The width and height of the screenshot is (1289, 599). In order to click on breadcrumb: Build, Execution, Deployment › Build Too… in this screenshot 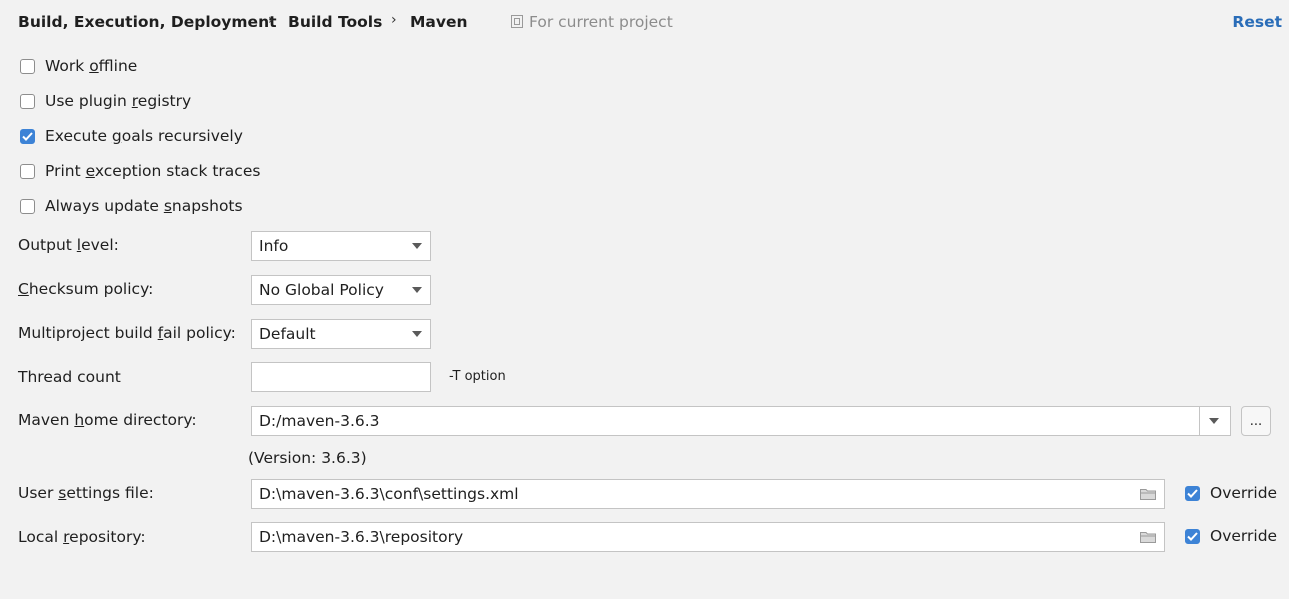, I will do `click(650, 25)`.